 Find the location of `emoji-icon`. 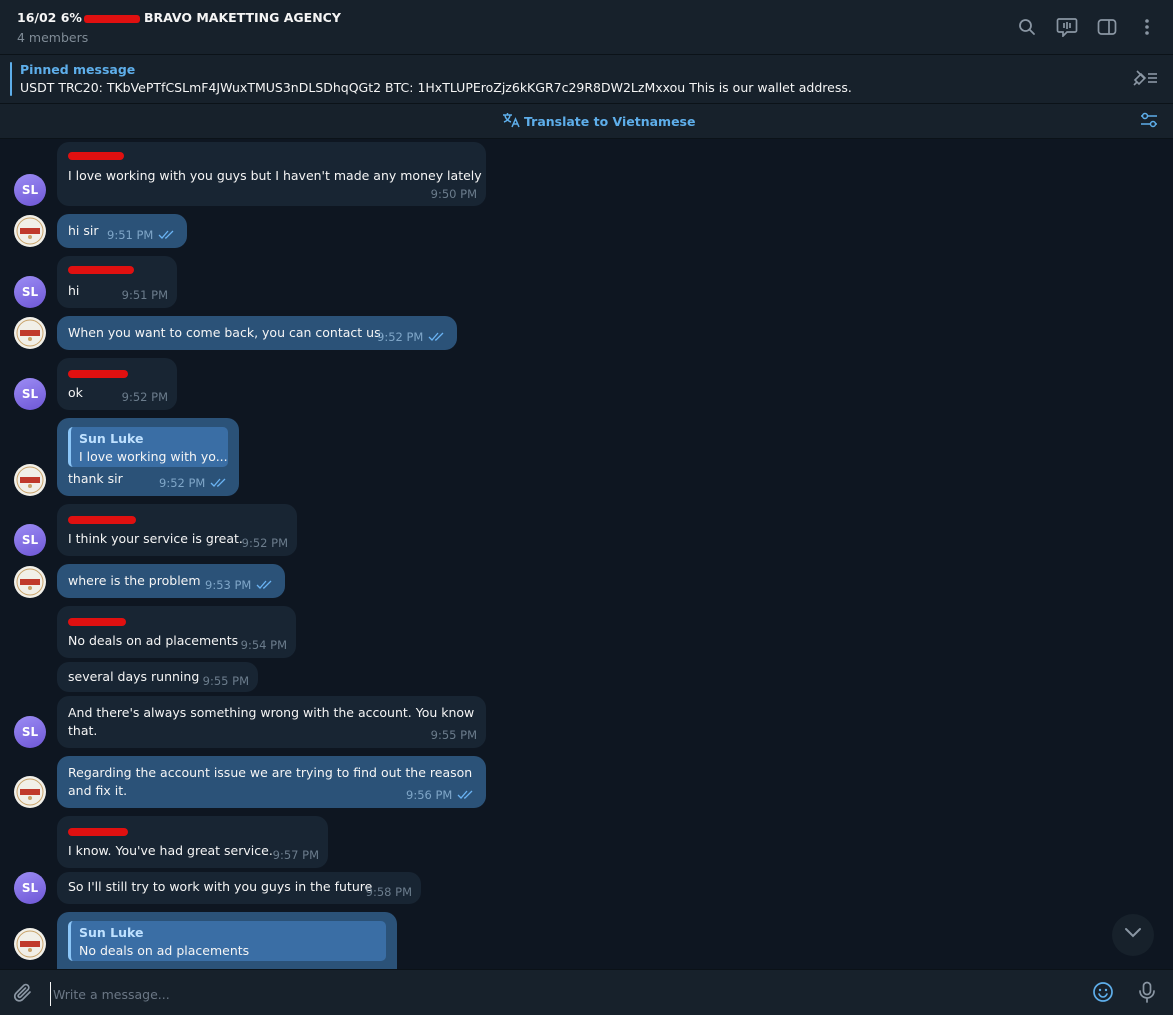

emoji-icon is located at coordinates (1103, 994).